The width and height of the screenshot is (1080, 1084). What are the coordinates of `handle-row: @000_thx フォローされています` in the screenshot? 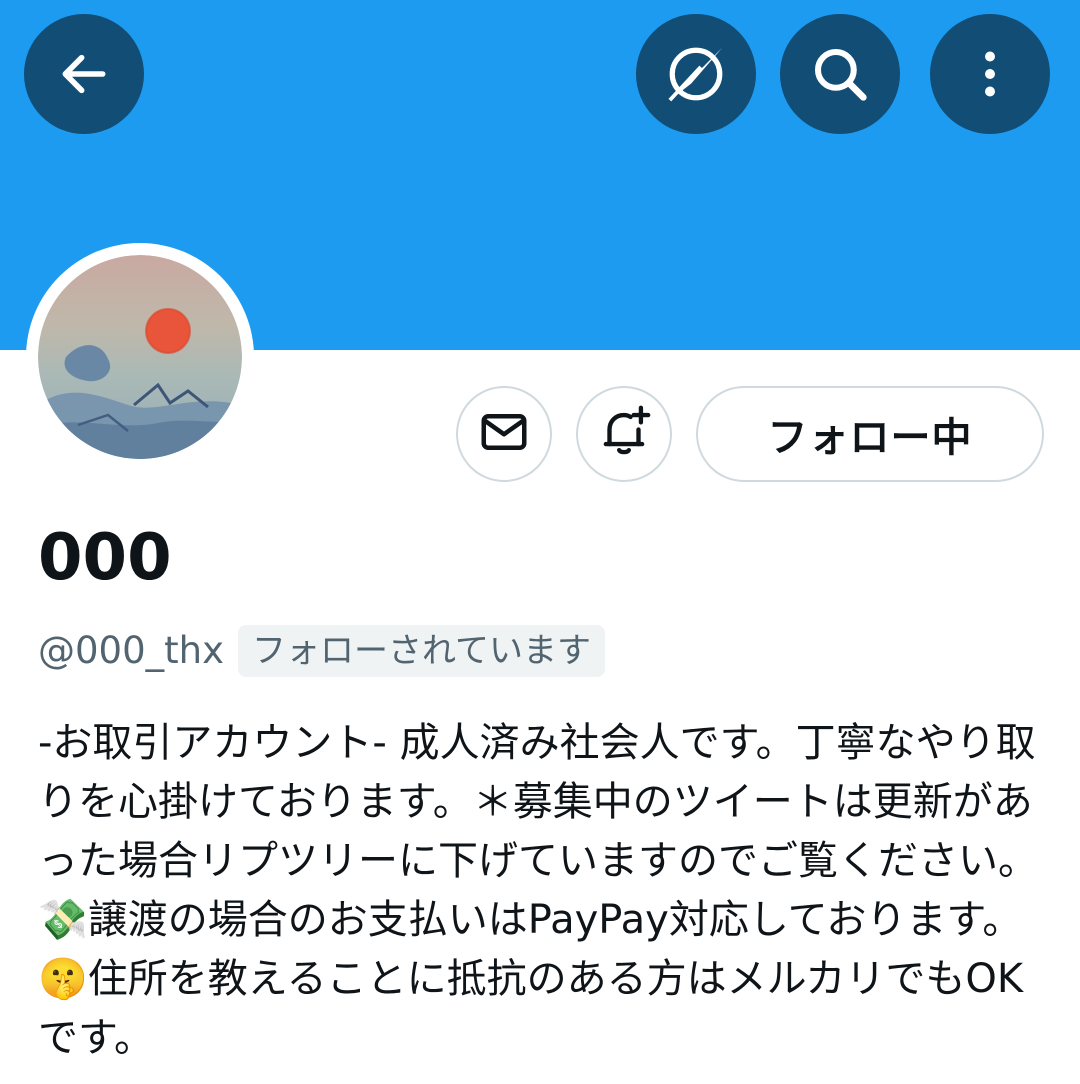 It's located at (321, 651).